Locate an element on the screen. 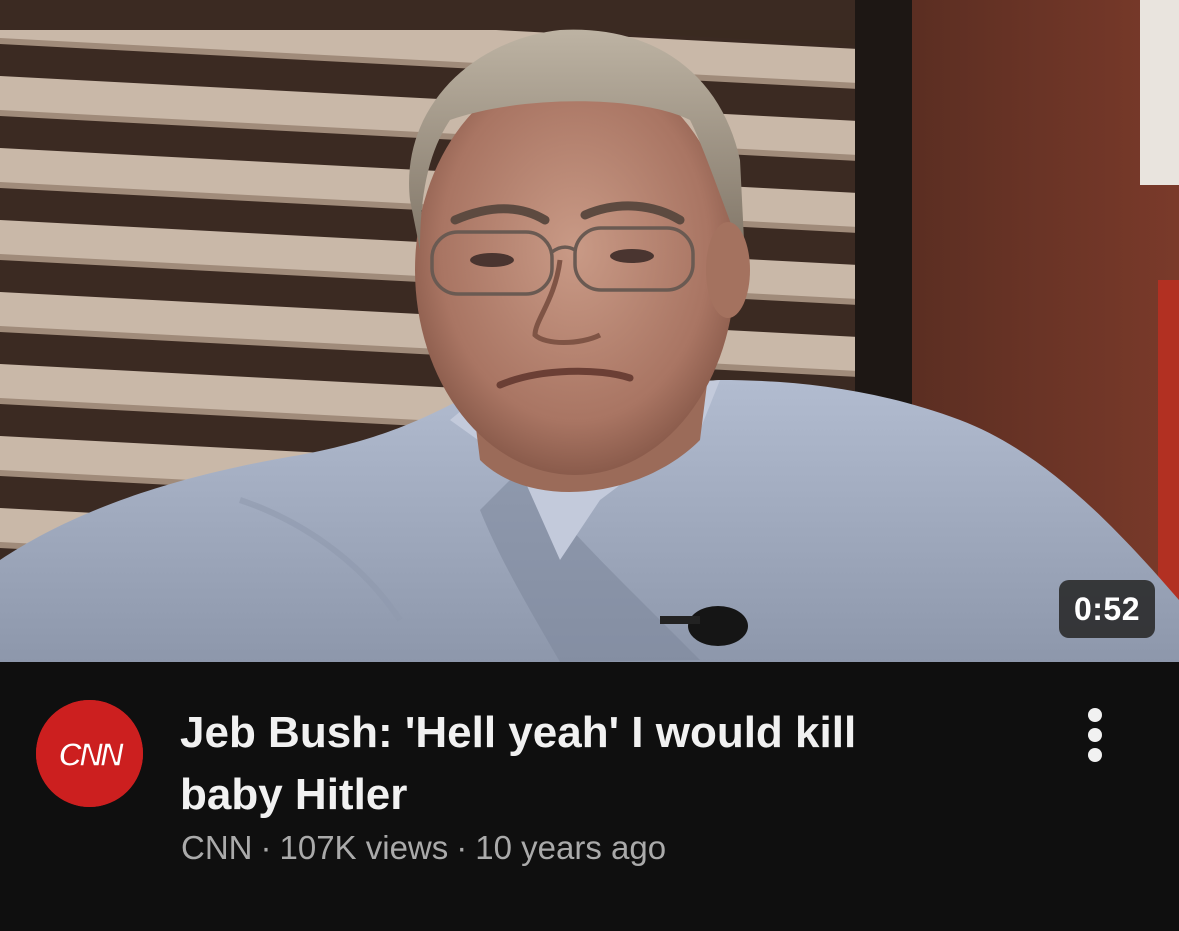  svg-text: CNN is located at coordinates (91, 754).